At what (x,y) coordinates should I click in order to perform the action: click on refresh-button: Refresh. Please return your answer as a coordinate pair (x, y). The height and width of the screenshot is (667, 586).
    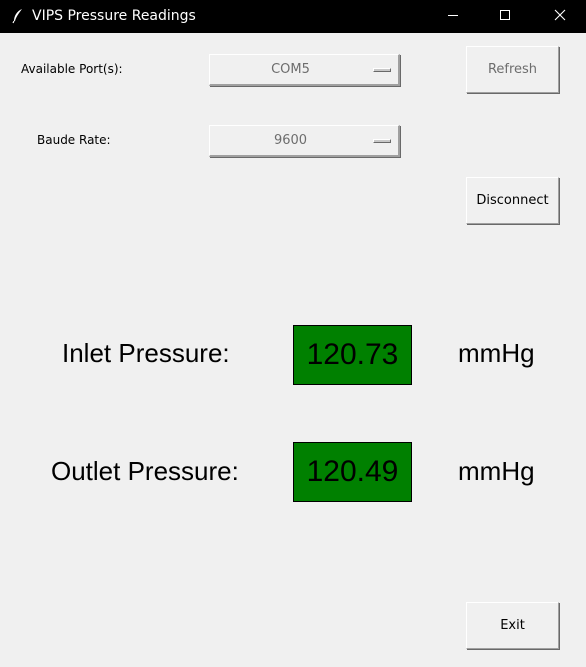
    Looking at the image, I should click on (512, 69).